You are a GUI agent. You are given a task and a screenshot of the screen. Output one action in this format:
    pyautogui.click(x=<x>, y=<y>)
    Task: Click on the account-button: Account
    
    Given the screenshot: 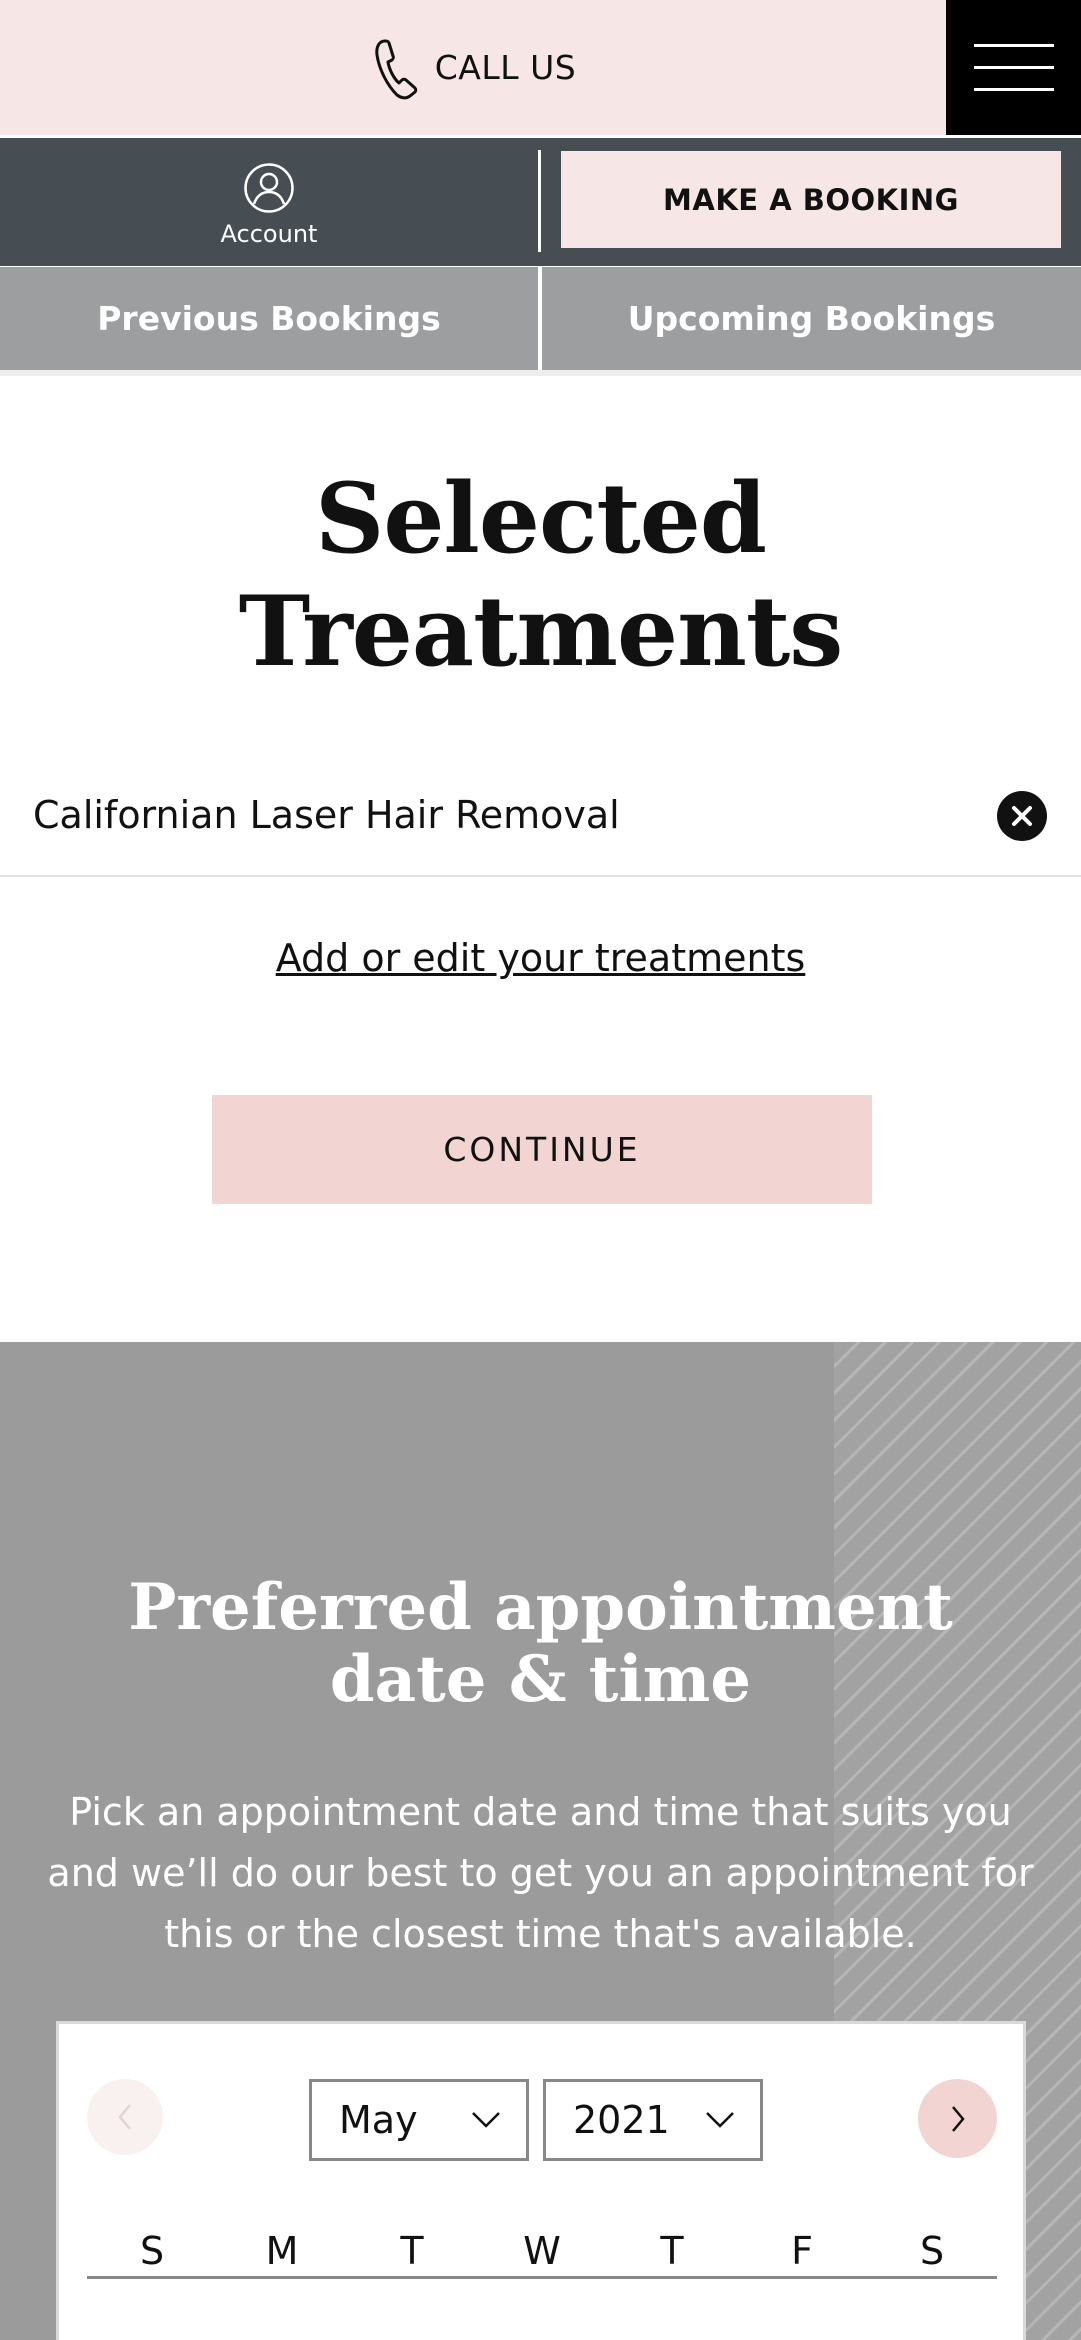 What is the action you would take?
    pyautogui.click(x=269, y=202)
    